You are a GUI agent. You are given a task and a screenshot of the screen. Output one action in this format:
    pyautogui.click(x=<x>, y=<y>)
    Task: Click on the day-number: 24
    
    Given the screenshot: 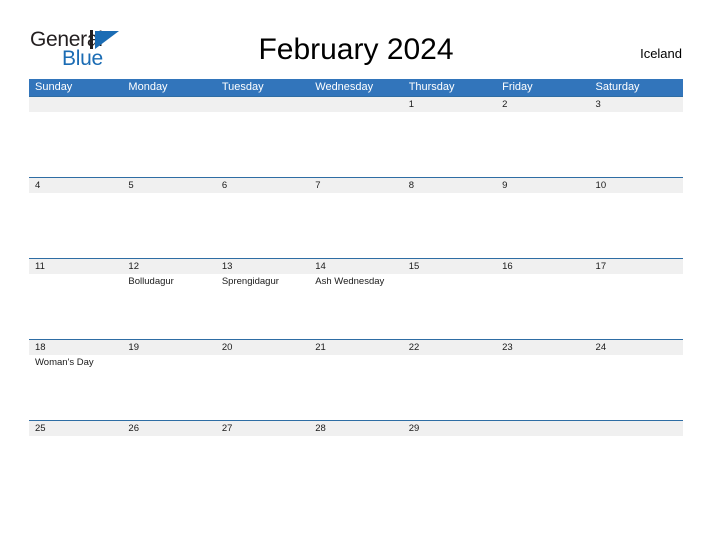 What is the action you would take?
    pyautogui.click(x=636, y=347)
    